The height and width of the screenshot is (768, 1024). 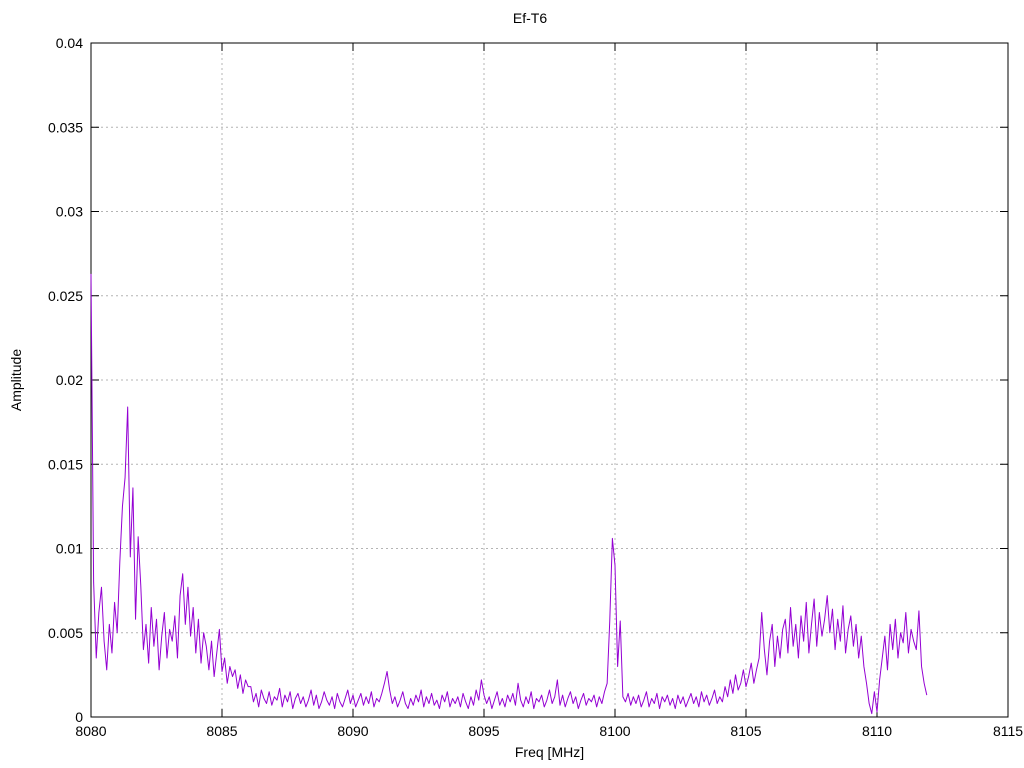 I want to click on x-axis-label: Freq [MHz], so click(x=549, y=752).